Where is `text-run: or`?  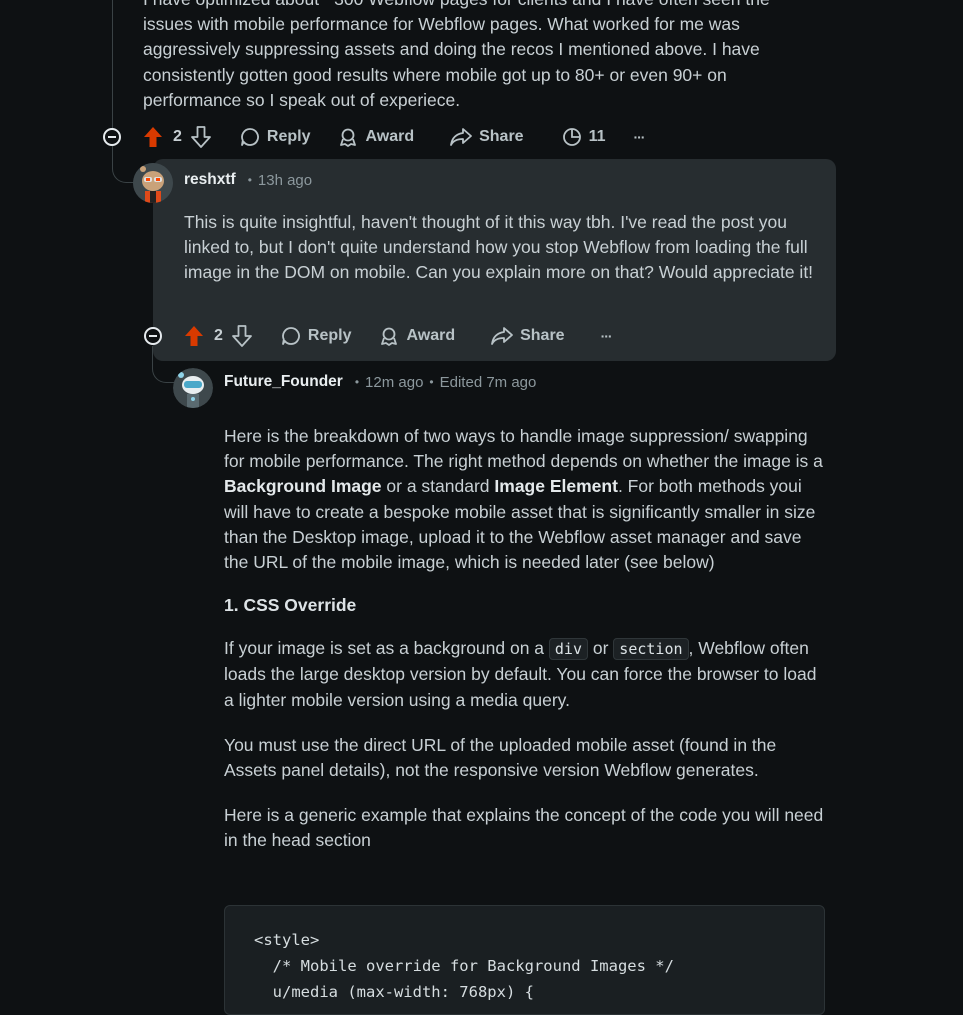 text-run: or is located at coordinates (601, 648).